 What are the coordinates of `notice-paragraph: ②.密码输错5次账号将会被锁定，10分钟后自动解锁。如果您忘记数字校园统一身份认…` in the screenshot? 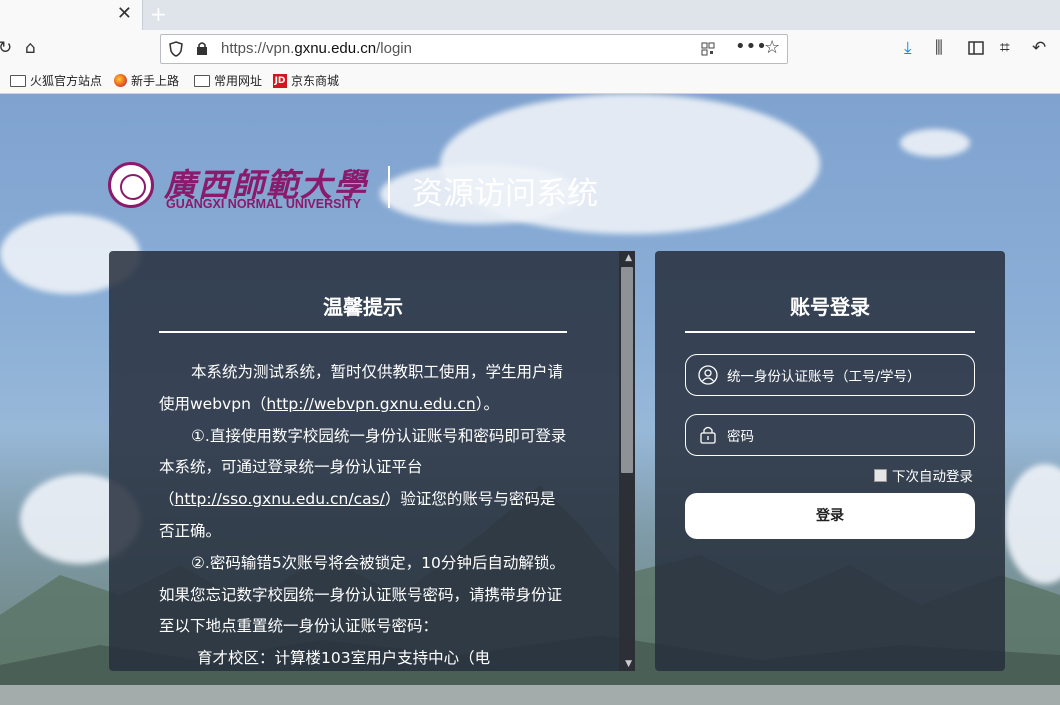 It's located at (362, 594).